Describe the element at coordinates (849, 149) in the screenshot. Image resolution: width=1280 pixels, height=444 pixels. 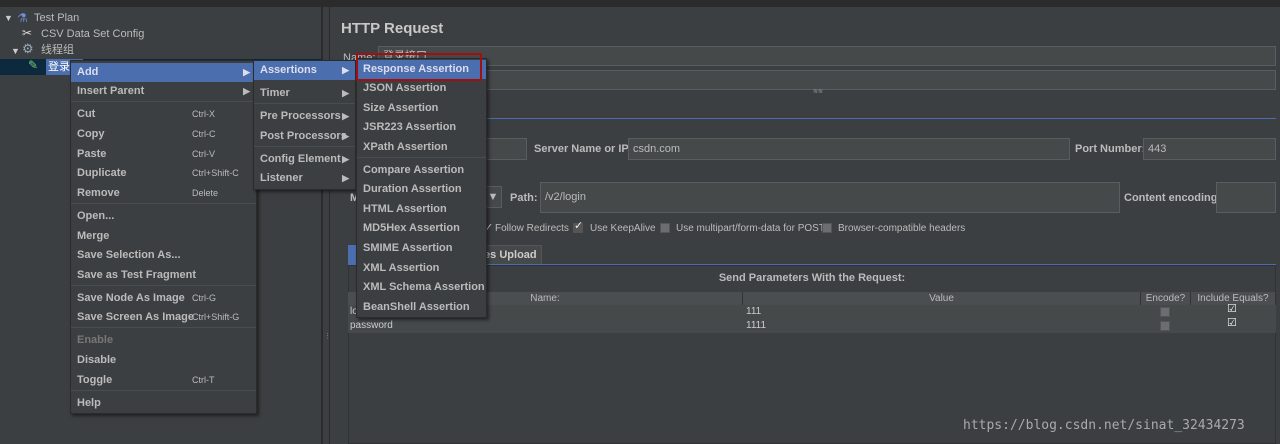
I see `server-input: csdn.com` at that location.